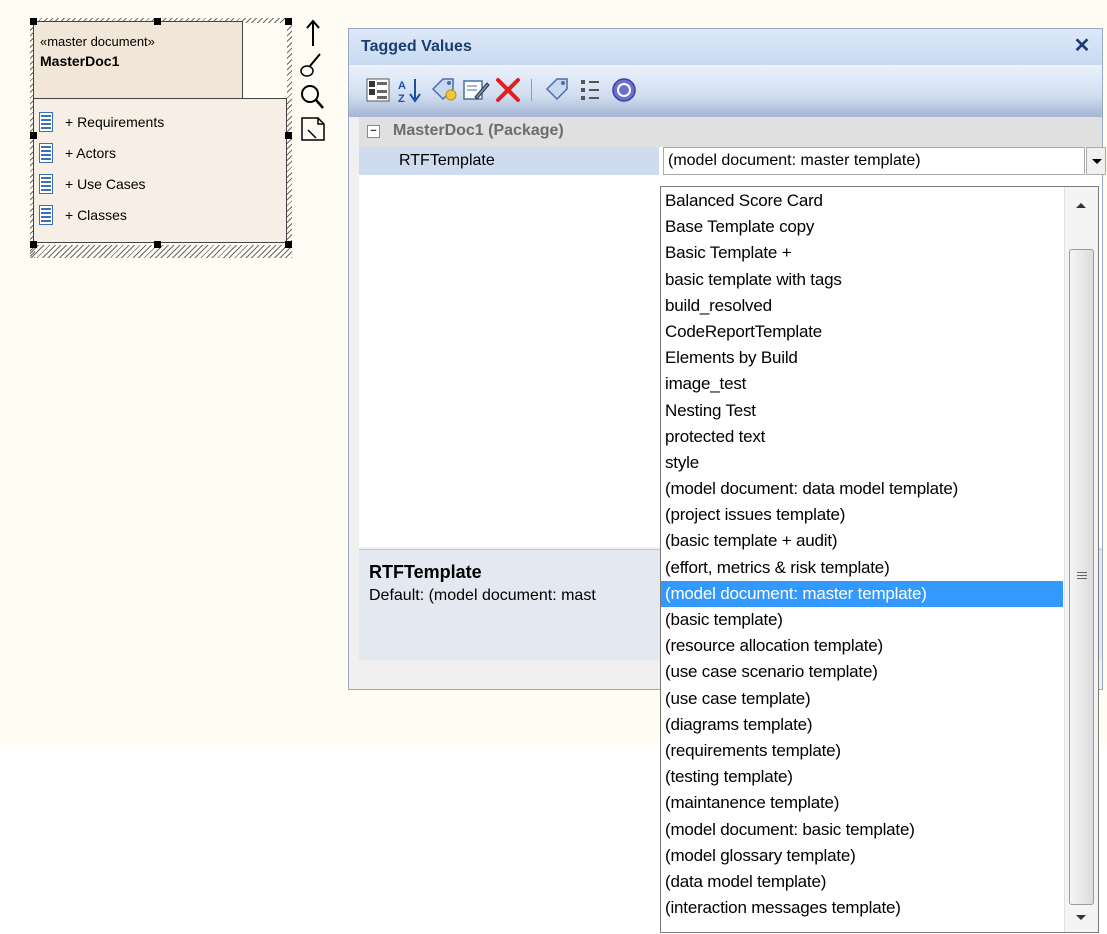 The image size is (1107, 934). I want to click on note-icon, so click(313, 129).